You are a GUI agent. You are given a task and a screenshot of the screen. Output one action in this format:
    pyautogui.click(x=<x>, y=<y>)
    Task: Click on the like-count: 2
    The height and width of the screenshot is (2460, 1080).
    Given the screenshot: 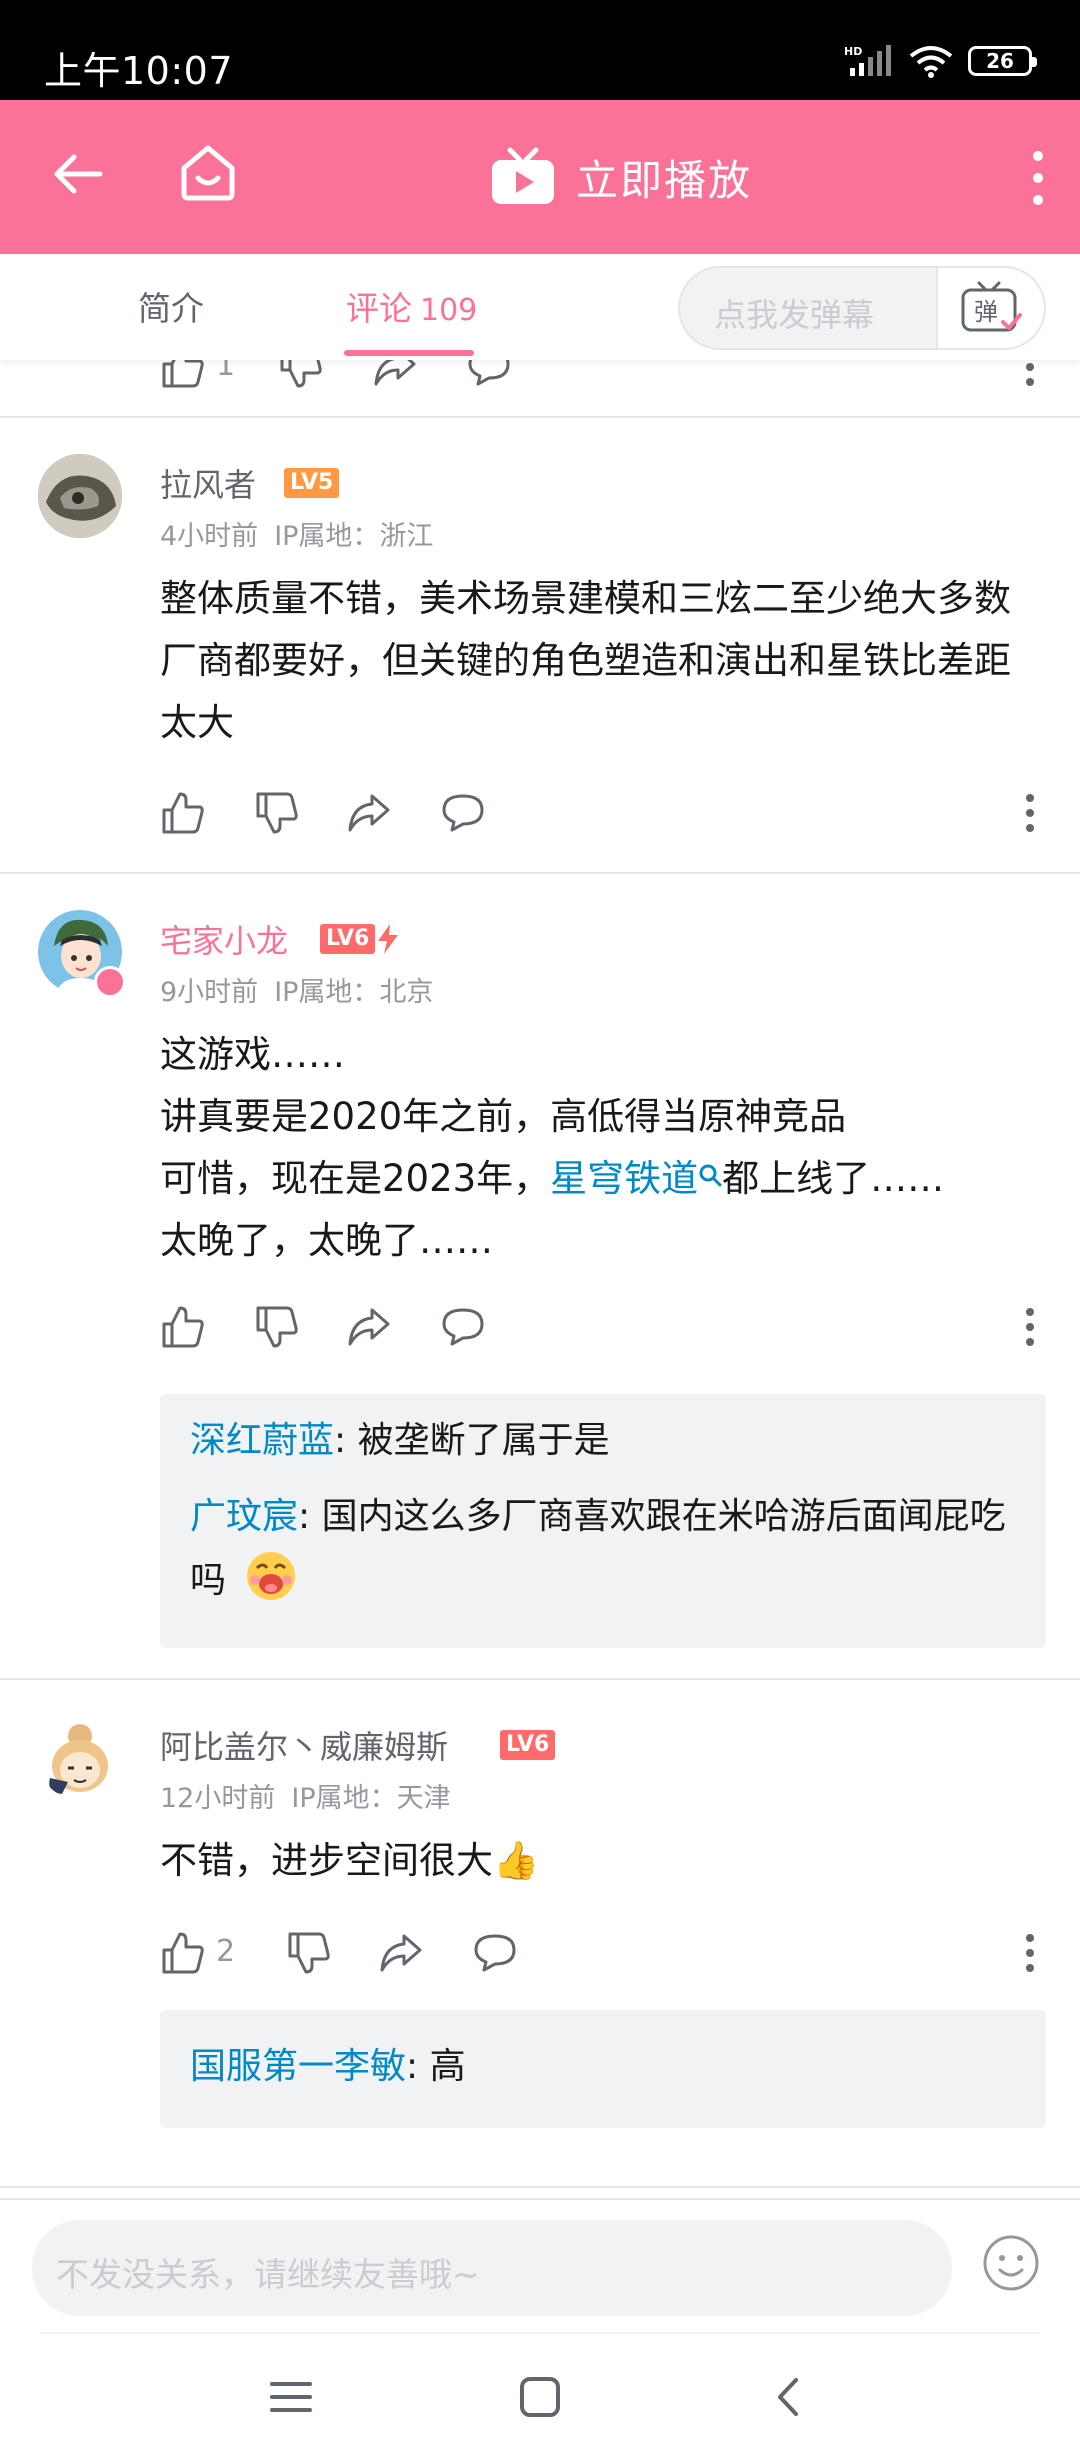 What is the action you would take?
    pyautogui.click(x=226, y=1951)
    